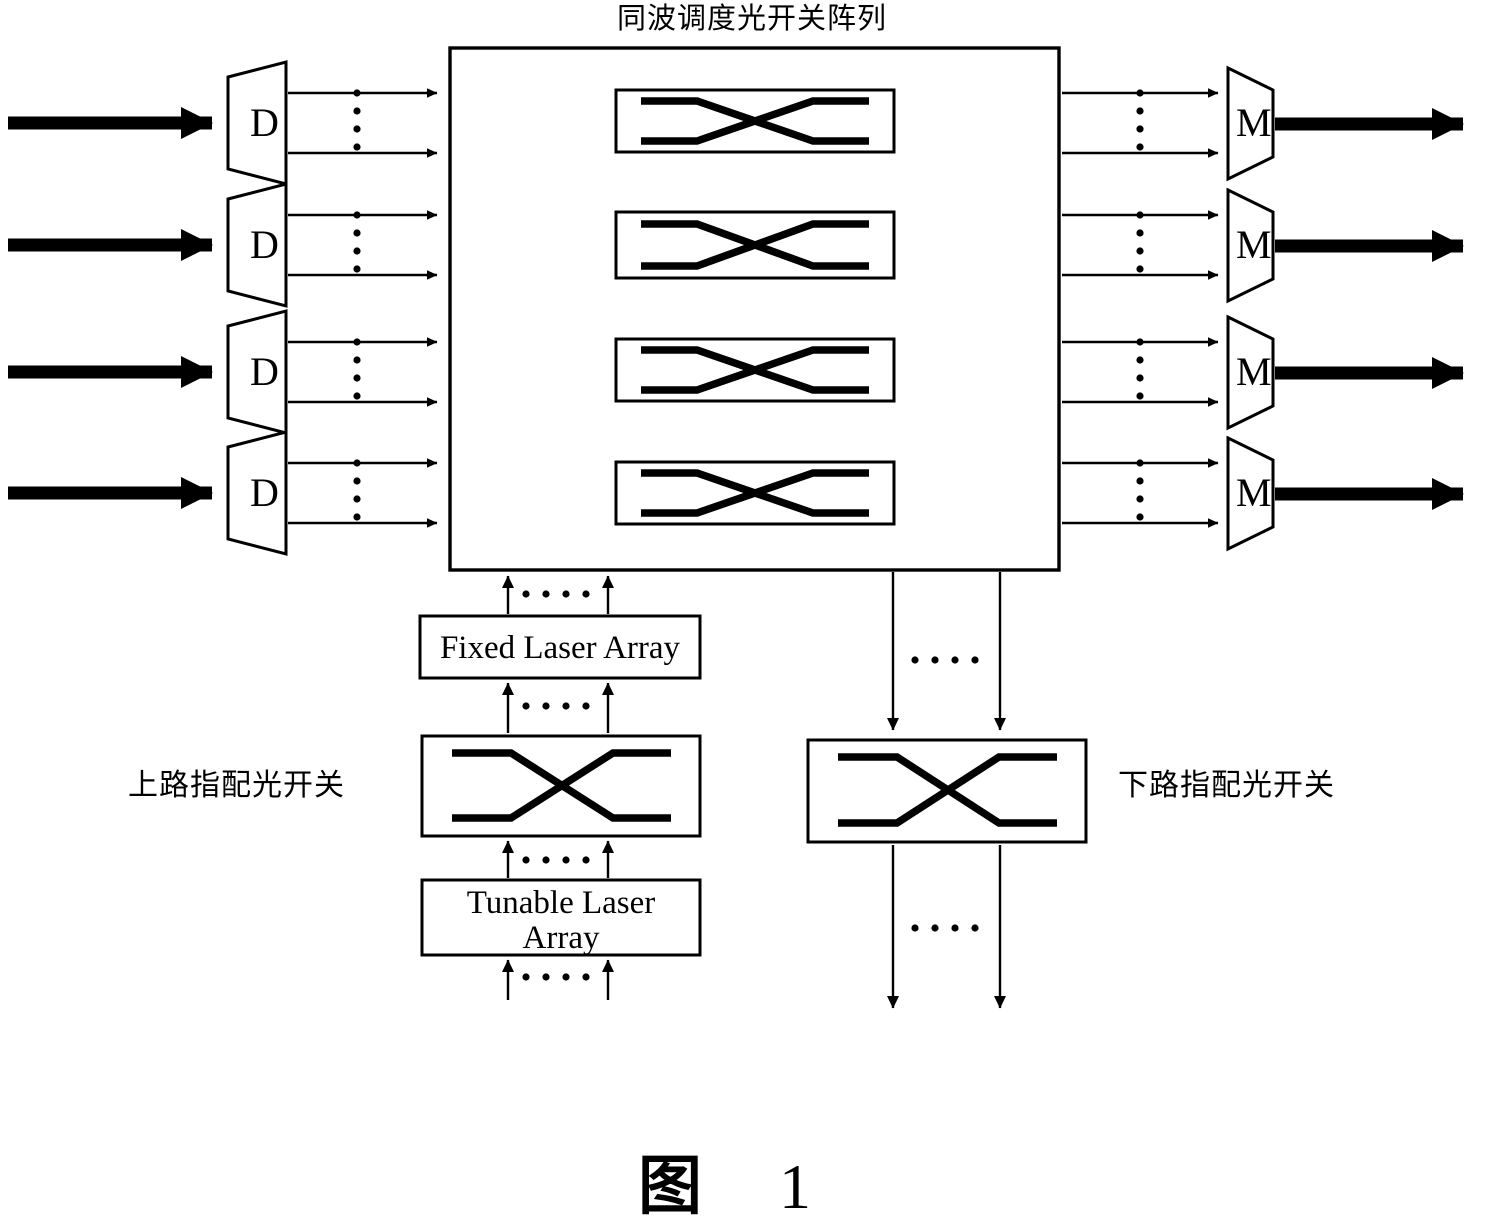  I want to click on mux-label-2: M, so click(1254, 244).